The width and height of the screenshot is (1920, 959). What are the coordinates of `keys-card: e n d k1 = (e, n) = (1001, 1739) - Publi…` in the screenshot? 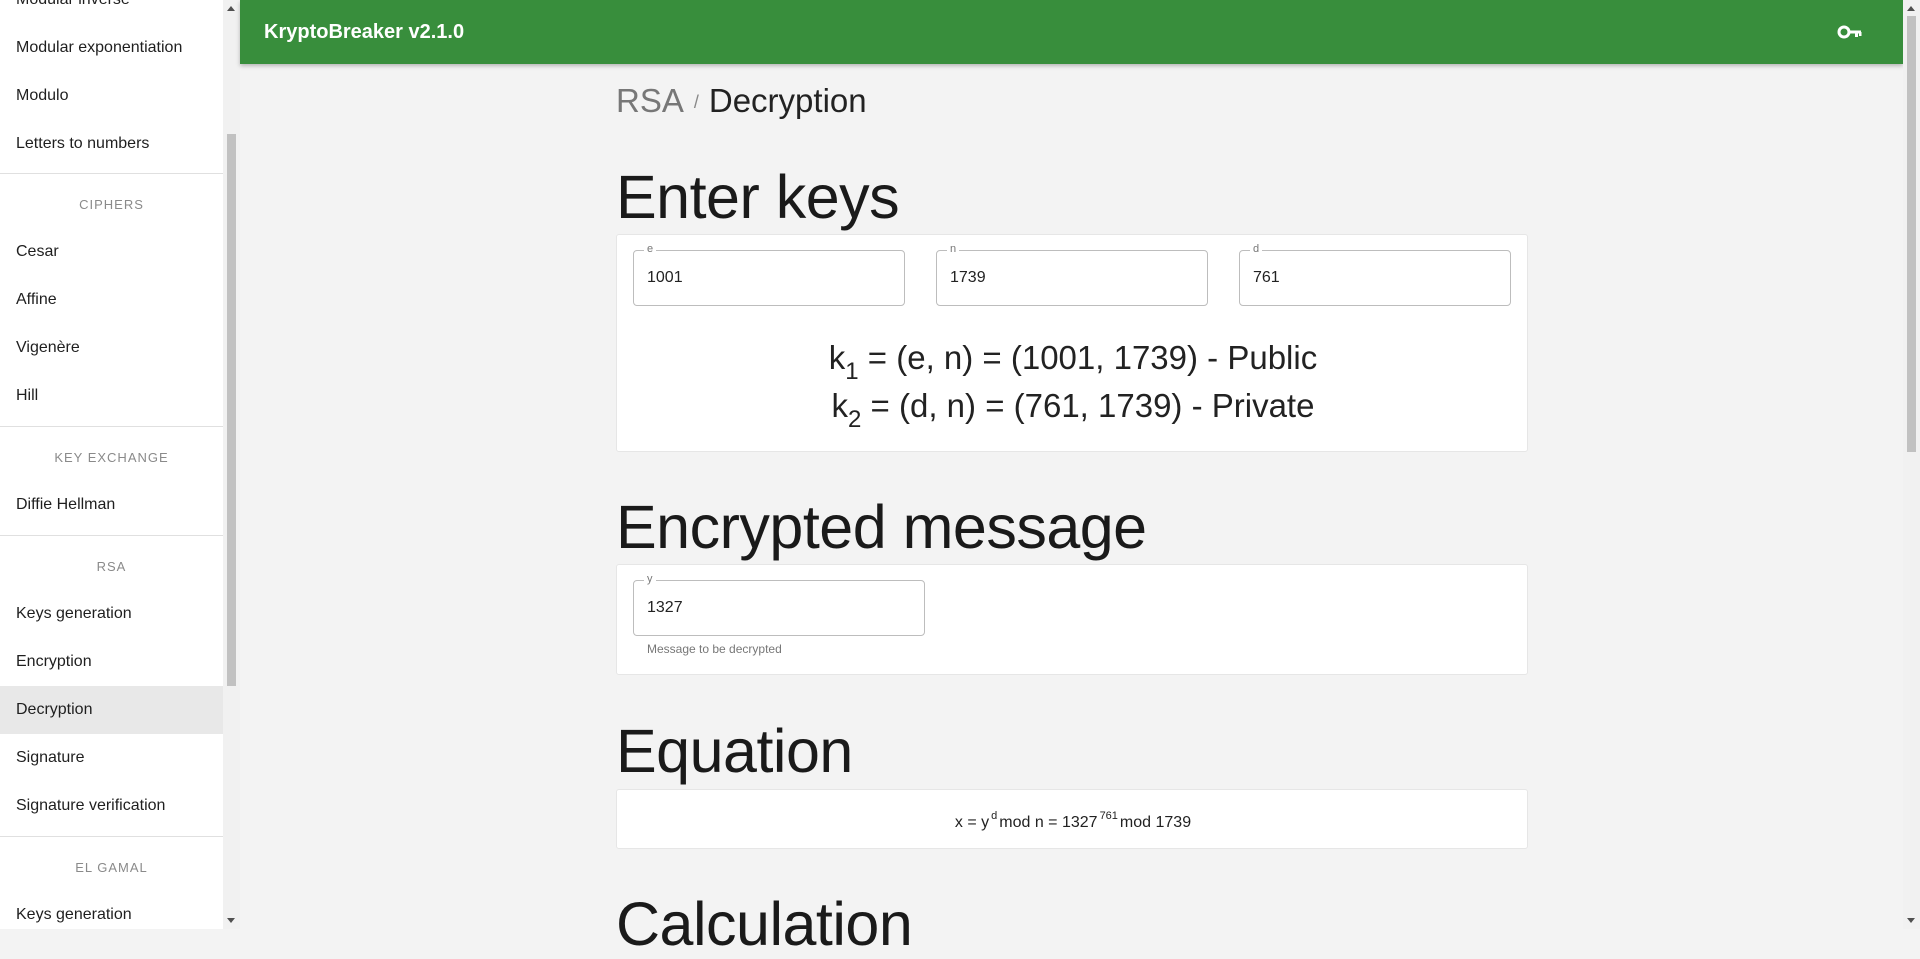 It's located at (1072, 343).